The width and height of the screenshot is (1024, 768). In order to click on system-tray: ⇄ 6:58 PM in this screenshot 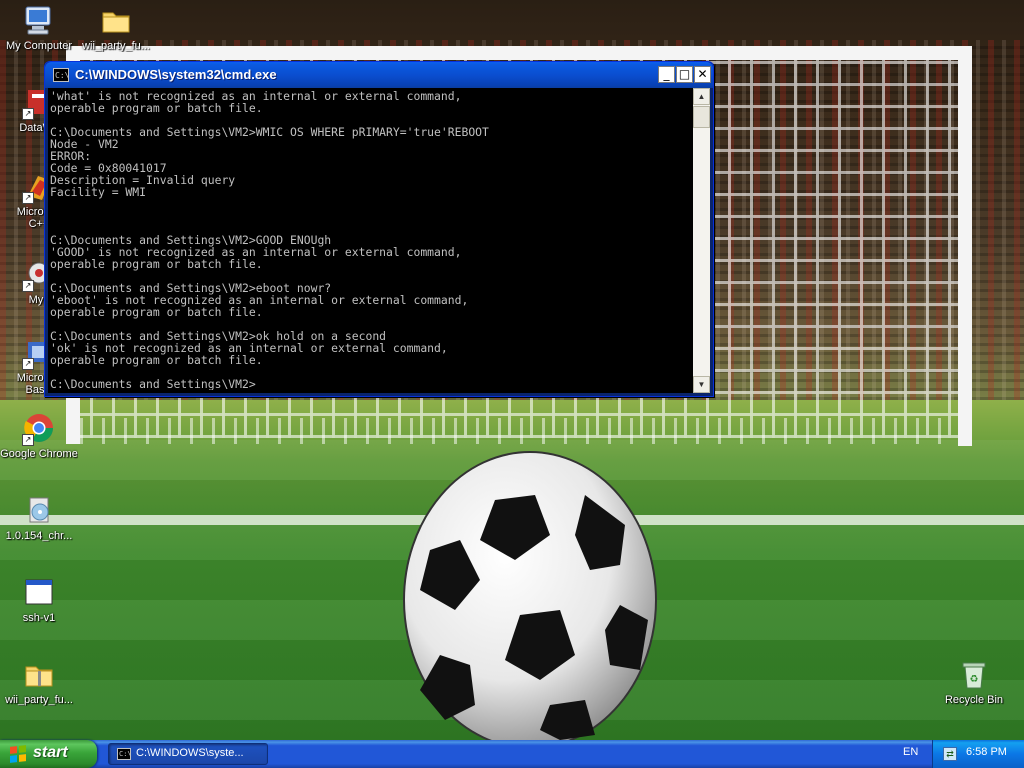, I will do `click(978, 754)`.